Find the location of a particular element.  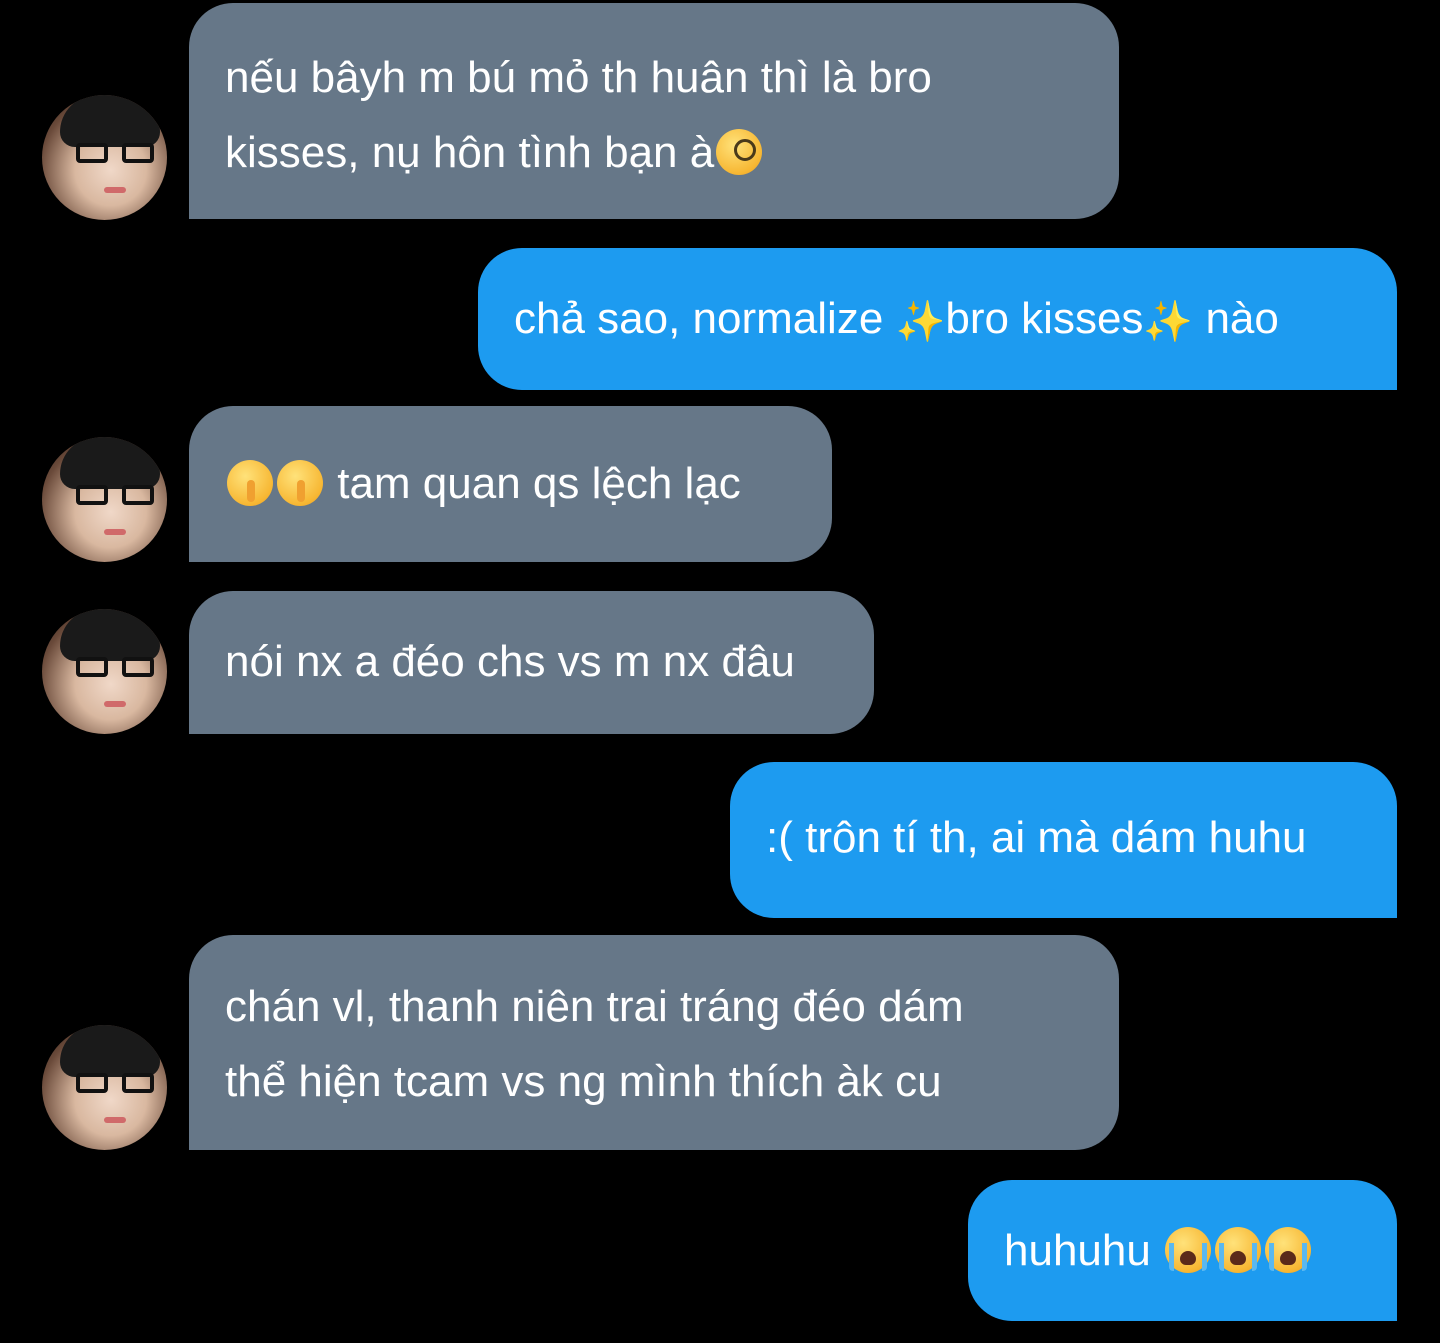

message-text: :( trôn tí th, ai mà dám huhu is located at coordinates (1036, 837).